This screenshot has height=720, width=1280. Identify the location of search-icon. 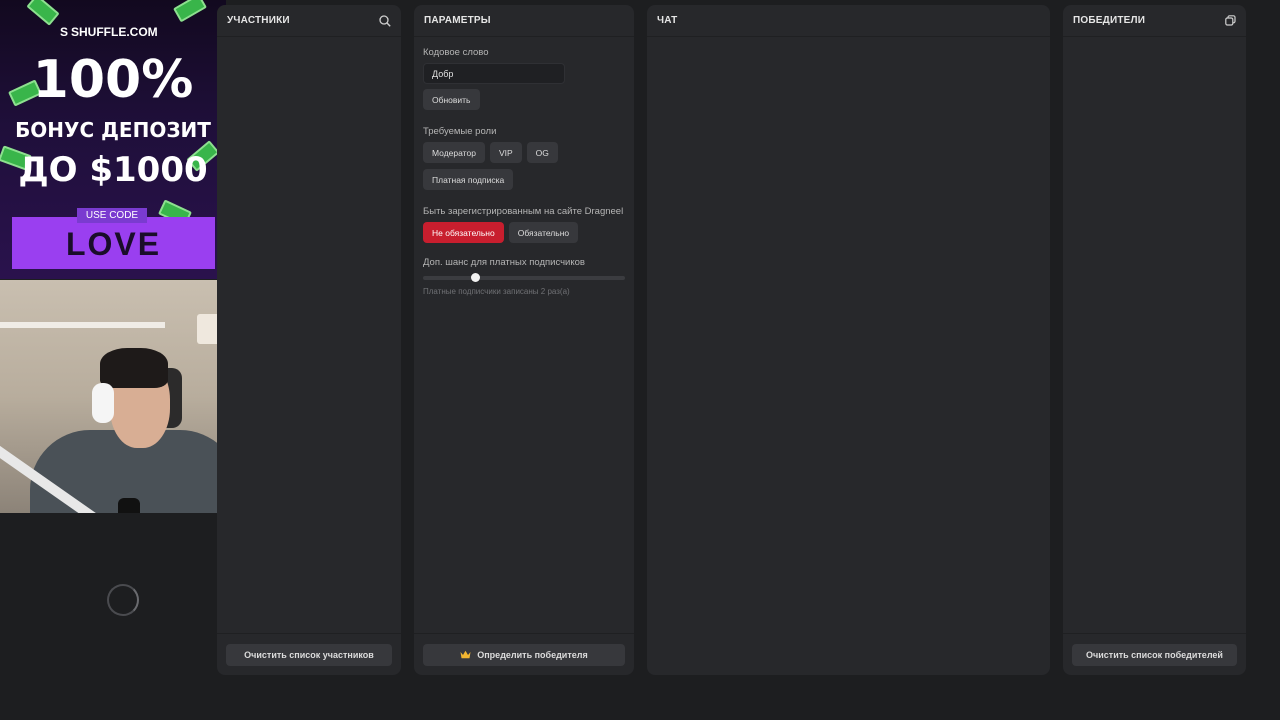
(385, 20).